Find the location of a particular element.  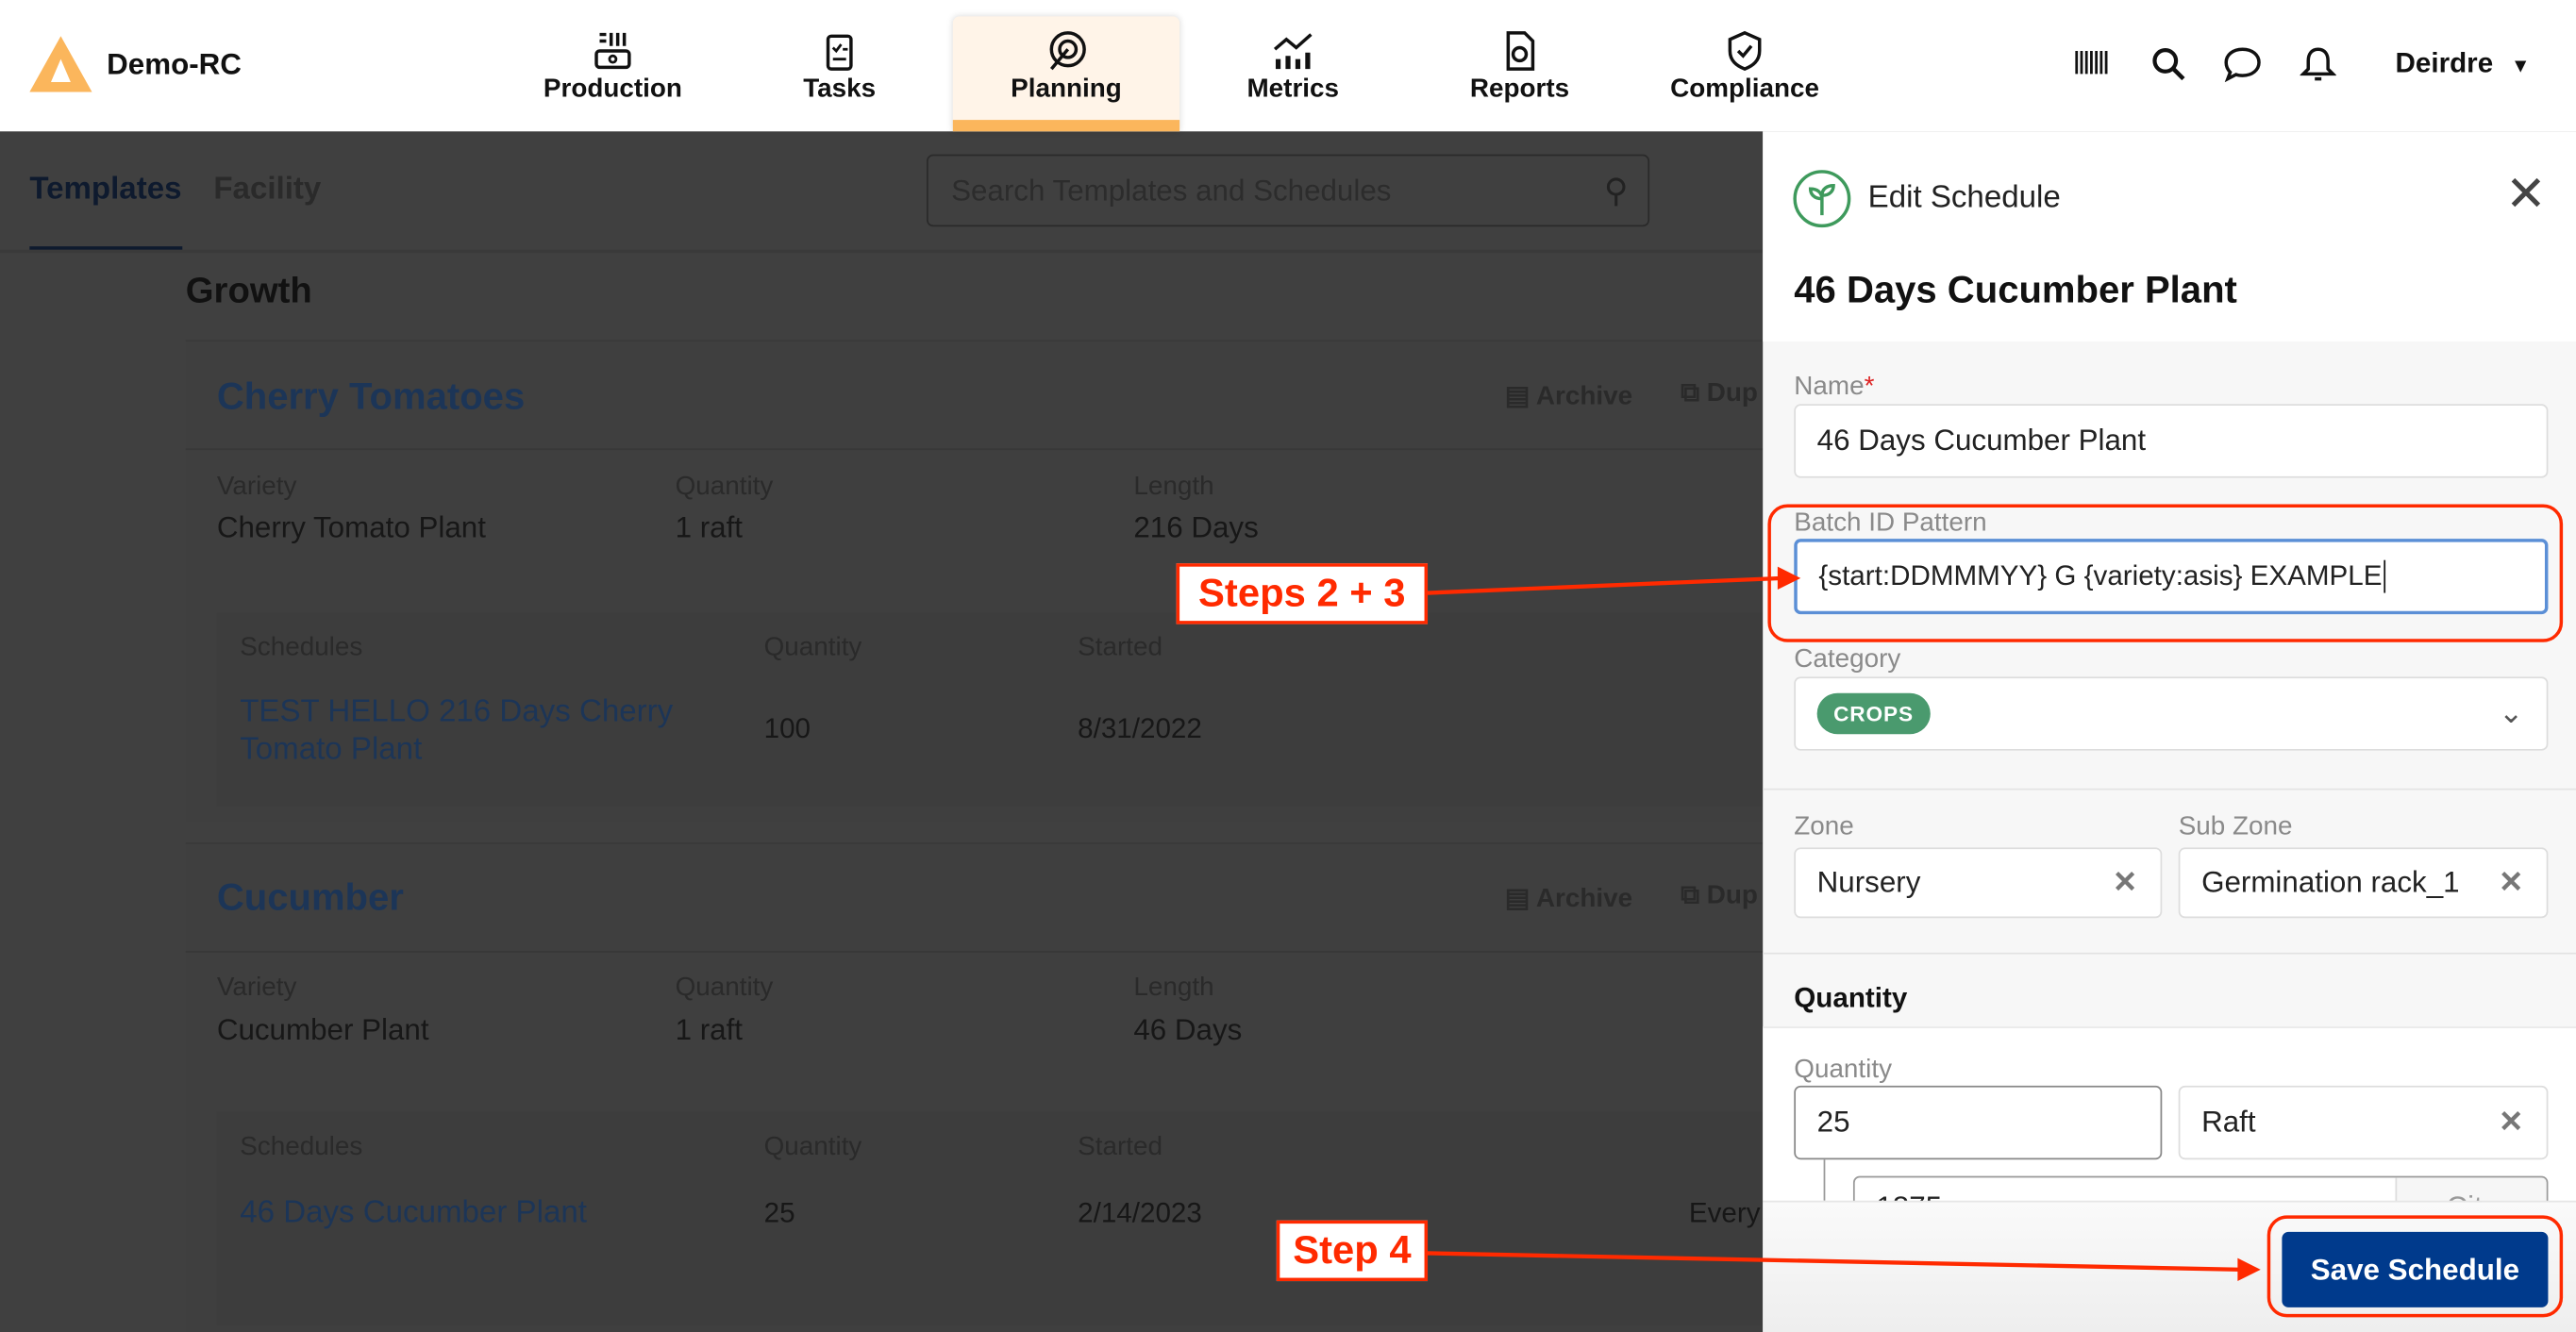

annotation-step-4: Step 4 is located at coordinates (1352, 1251).